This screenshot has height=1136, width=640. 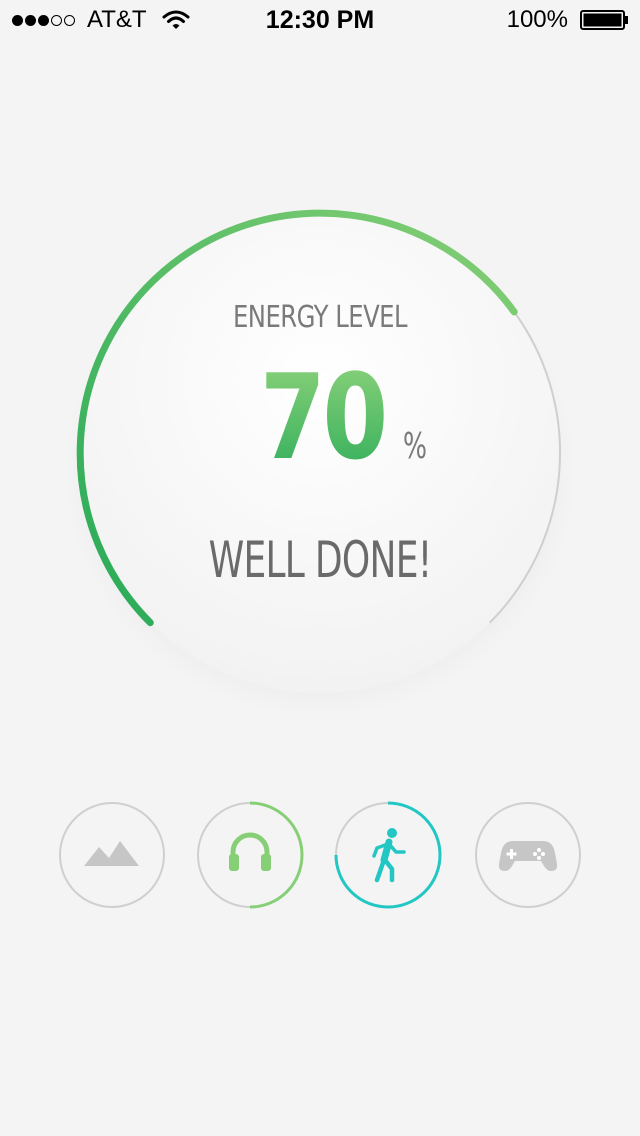 I want to click on gamepad-icon, so click(x=528, y=856).